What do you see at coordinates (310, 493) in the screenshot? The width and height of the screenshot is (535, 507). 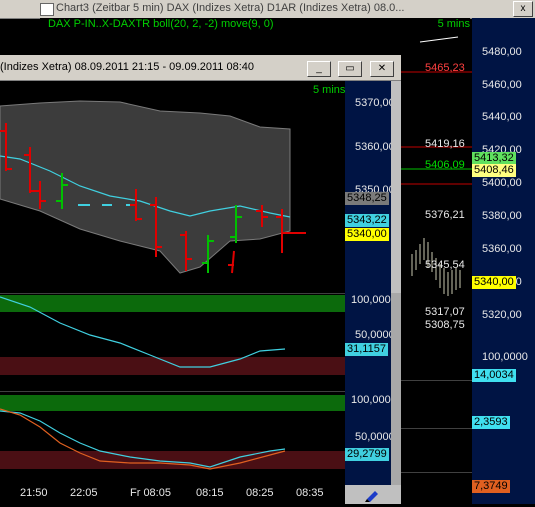 I see `time-tick: 08:35` at bounding box center [310, 493].